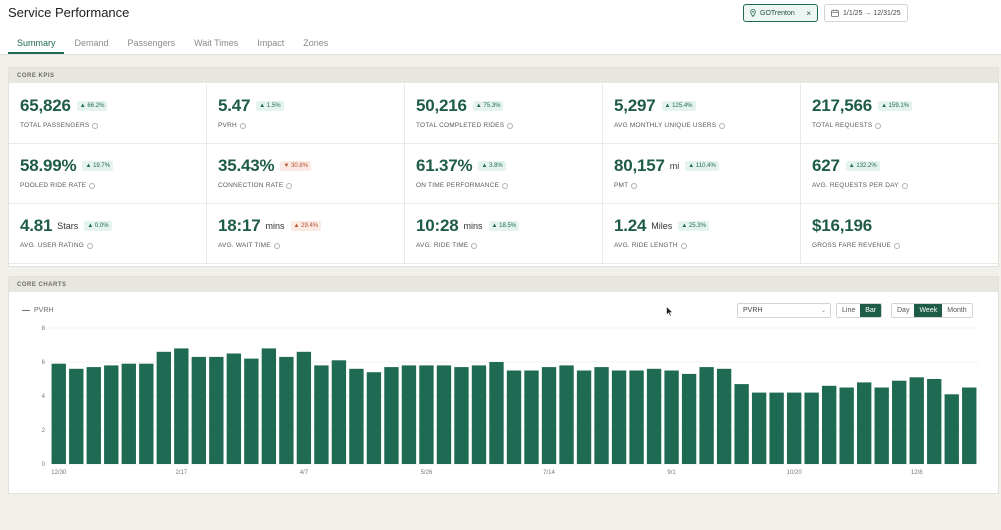 The image size is (1001, 530). I want to click on agency-filter-chip: GOTrenton ×, so click(780, 13).